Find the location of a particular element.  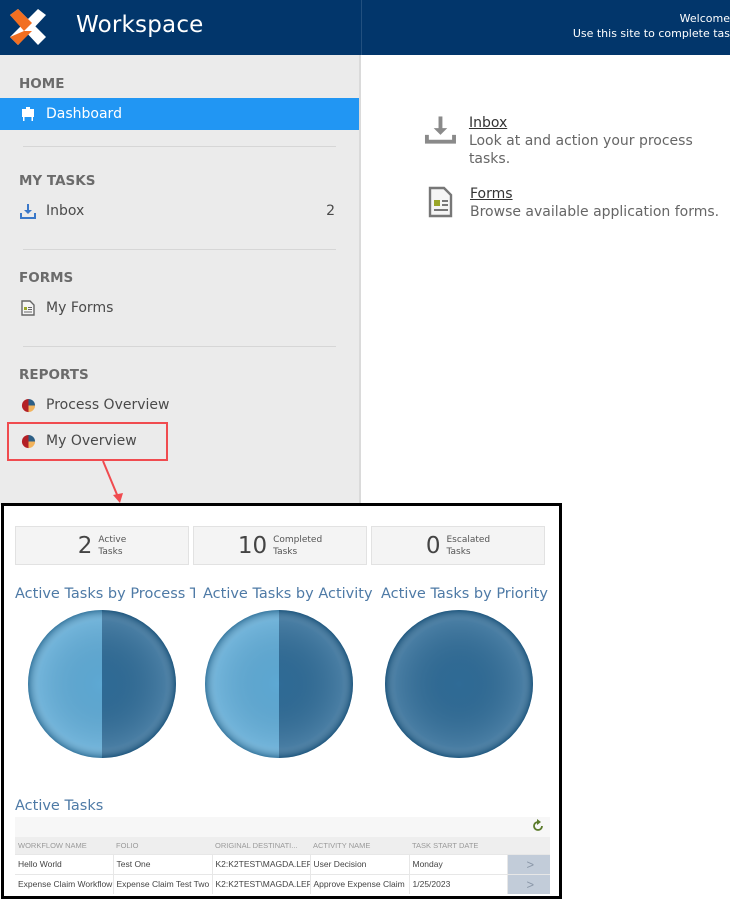

section-label-reports: REPORTS is located at coordinates (54, 375).